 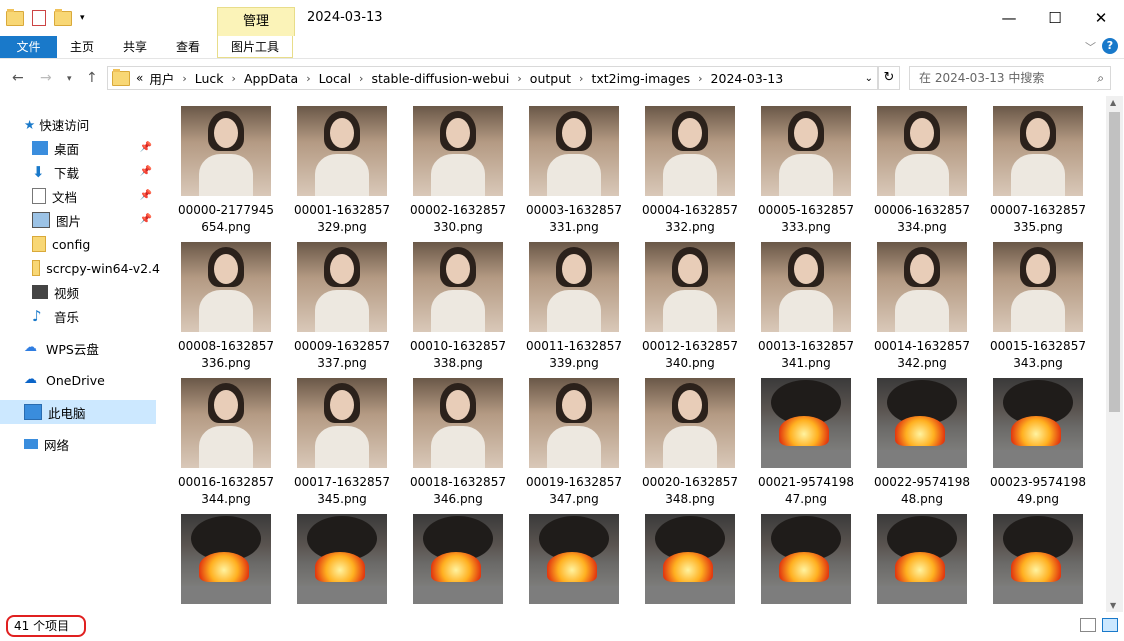 What do you see at coordinates (78, 412) in the screenshot?
I see `sidebar-item-this-pc: 此电脑` at bounding box center [78, 412].